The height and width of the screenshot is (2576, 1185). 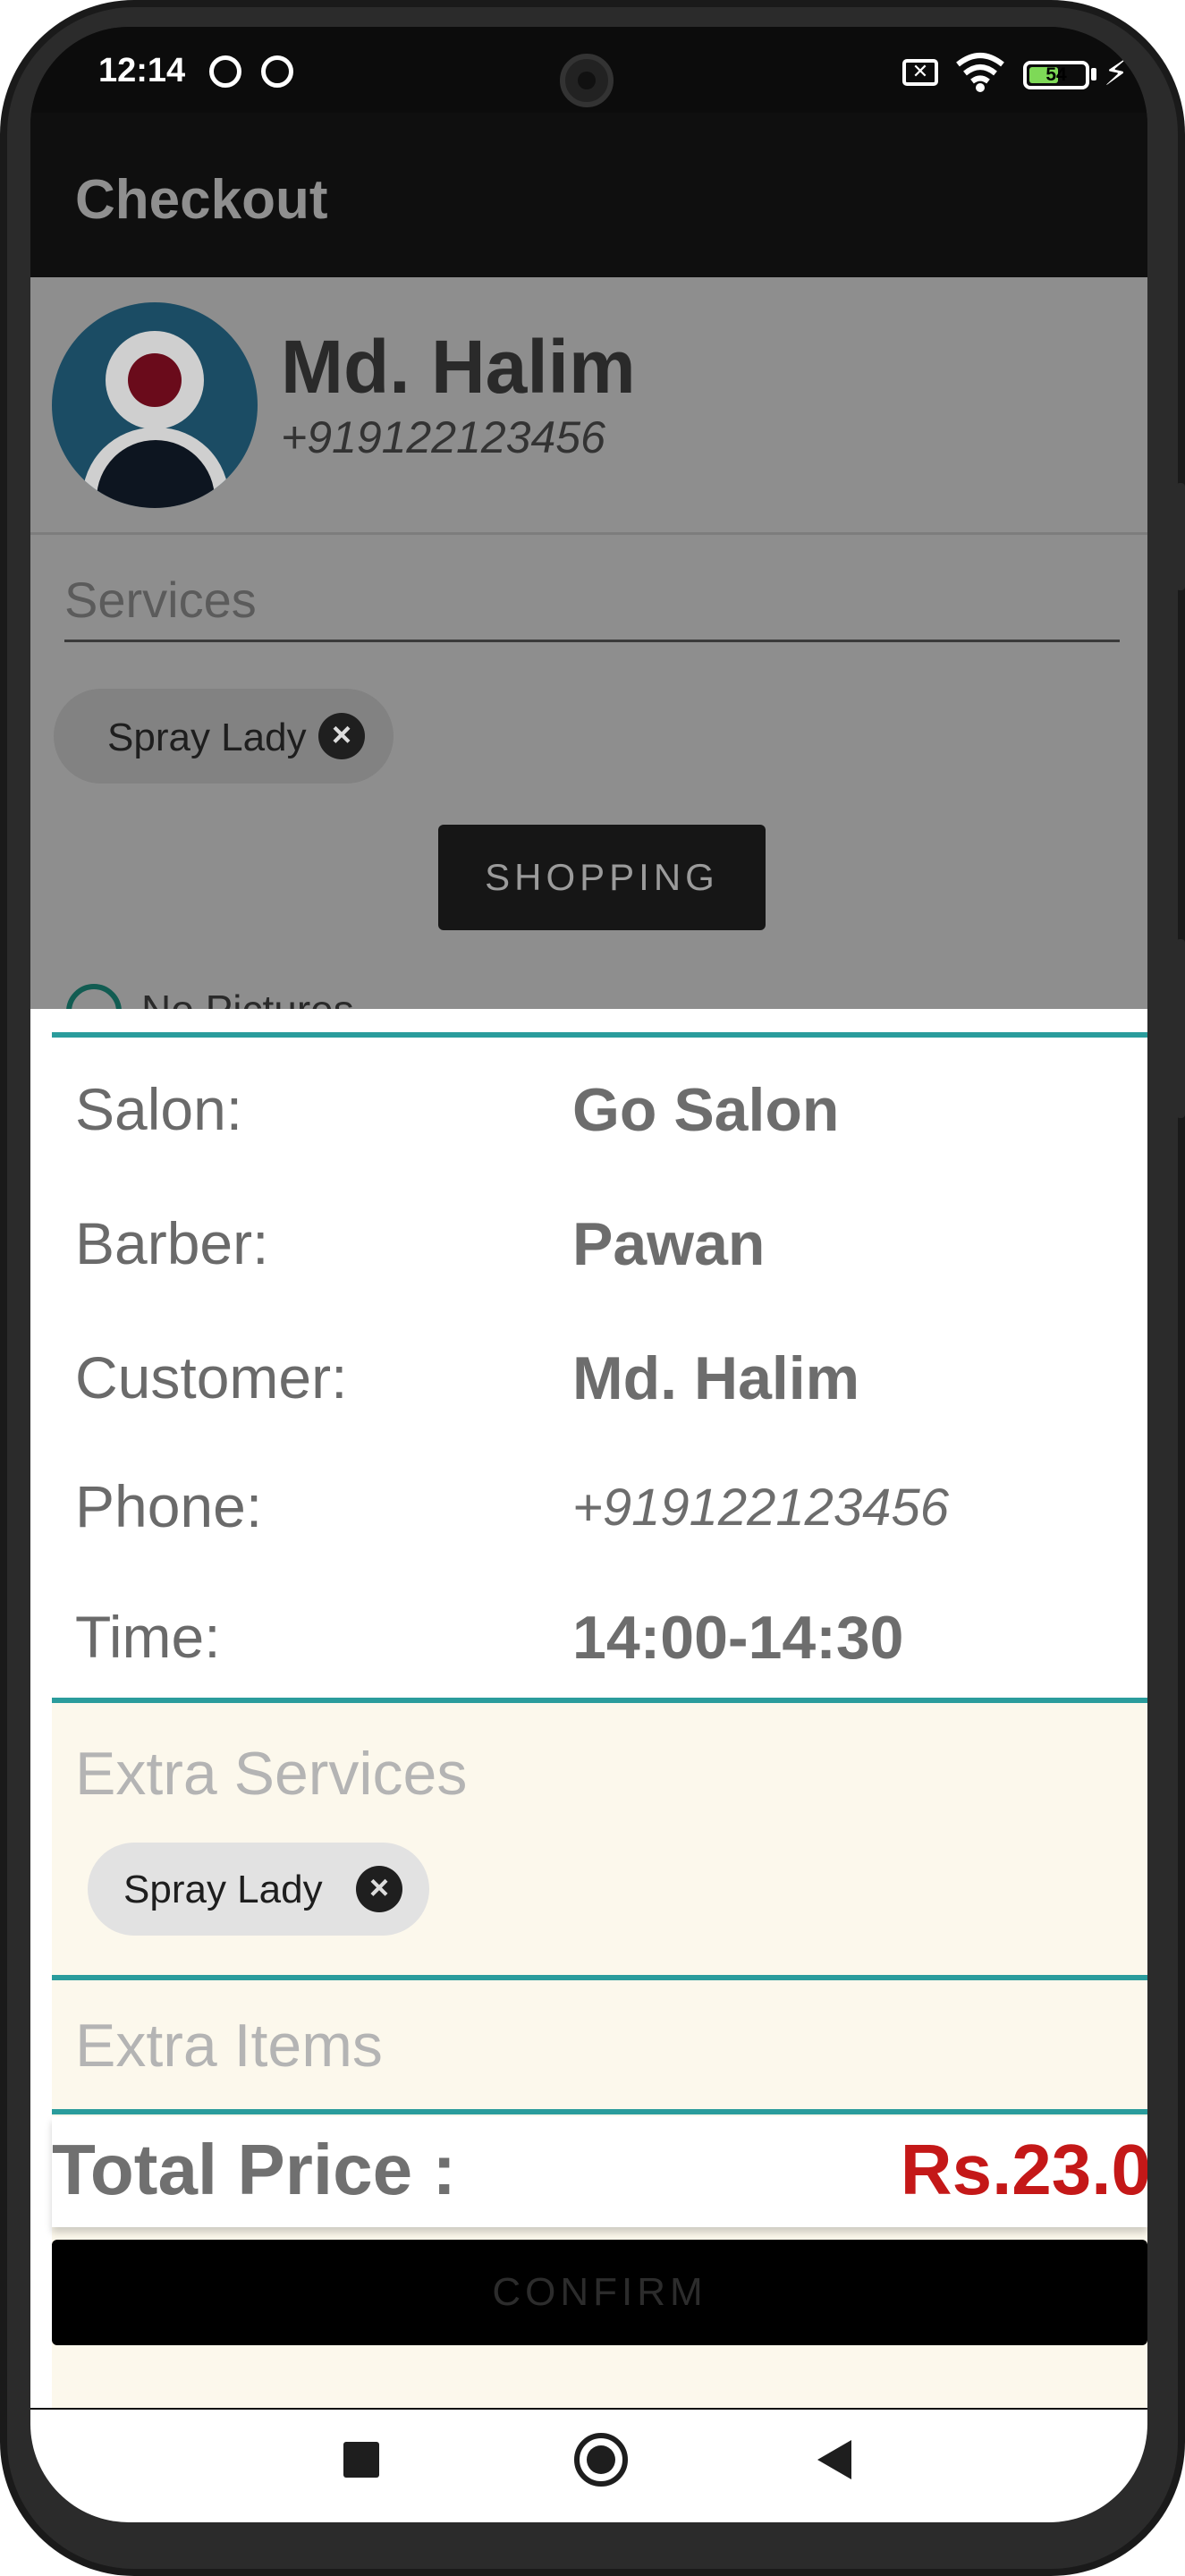 I want to click on service-chip: Spray Lady ×, so click(x=224, y=736).